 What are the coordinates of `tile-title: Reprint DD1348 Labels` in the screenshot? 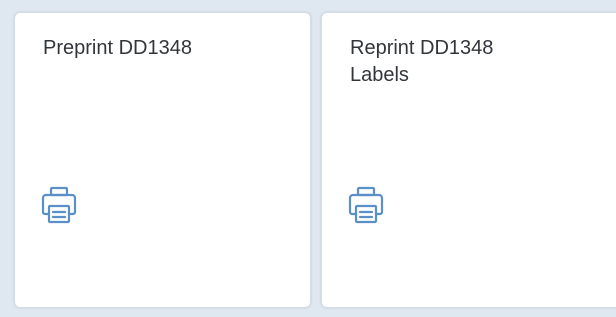 It's located at (422, 61).